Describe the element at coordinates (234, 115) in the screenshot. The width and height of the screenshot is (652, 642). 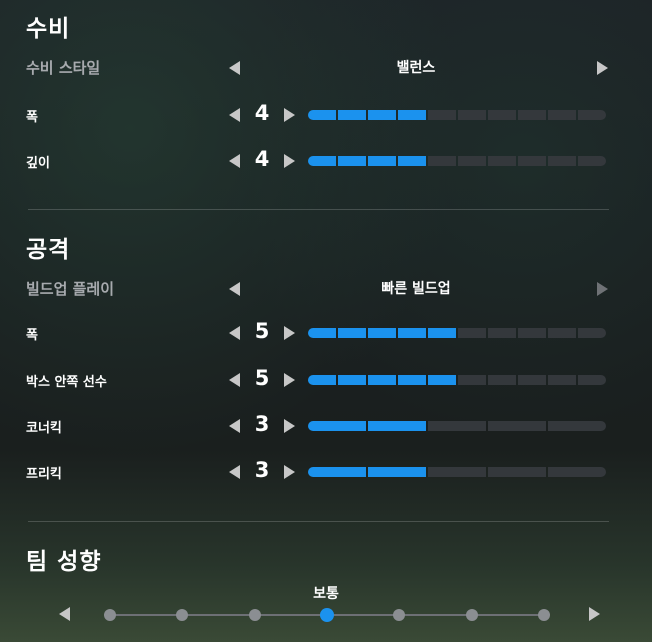
I see `defense-width-decrease-icon` at that location.